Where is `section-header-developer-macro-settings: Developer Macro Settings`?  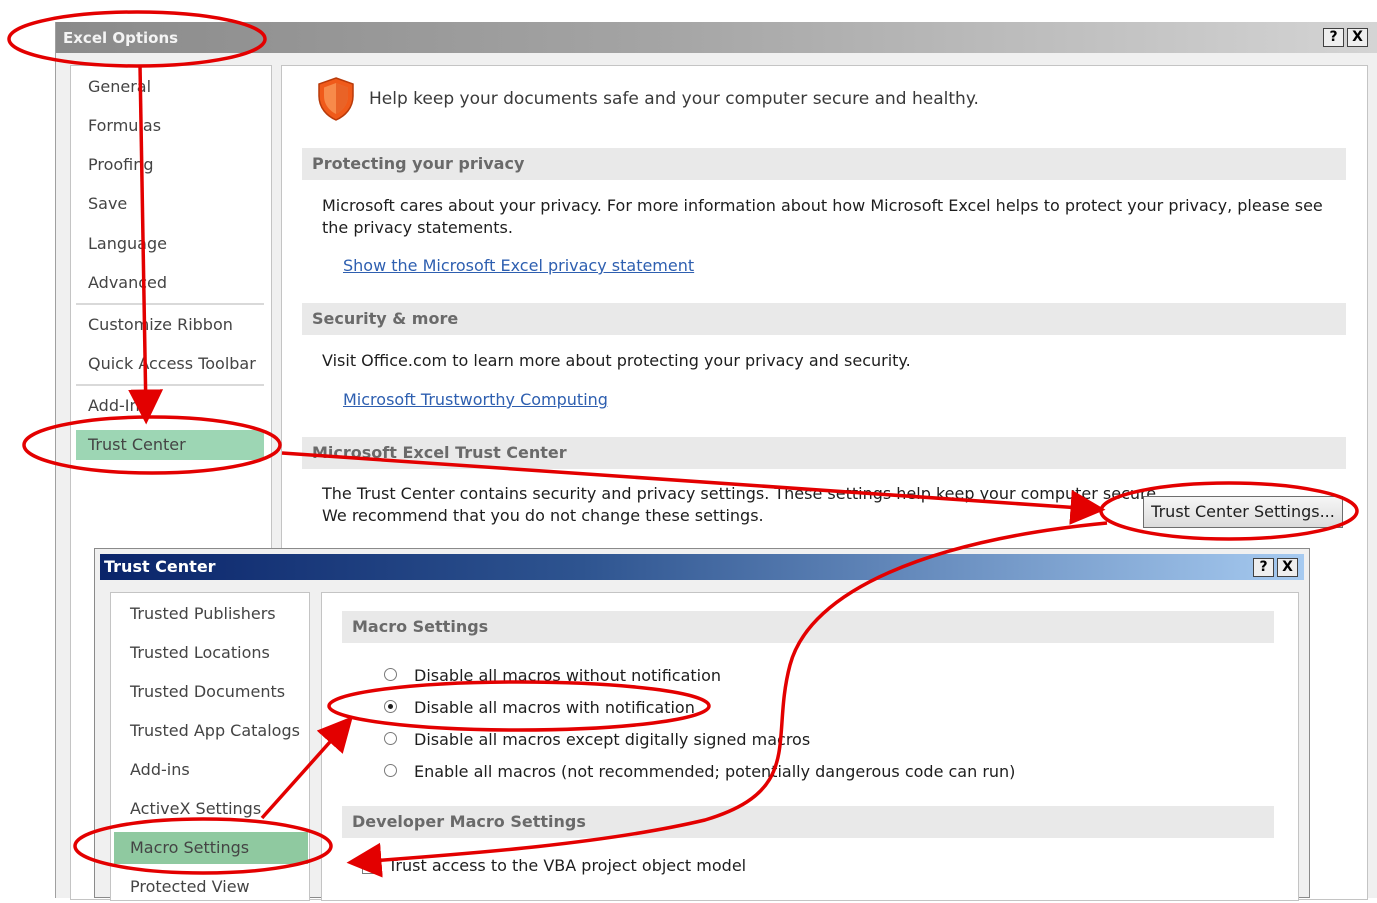
section-header-developer-macro-settings: Developer Macro Settings is located at coordinates (808, 822).